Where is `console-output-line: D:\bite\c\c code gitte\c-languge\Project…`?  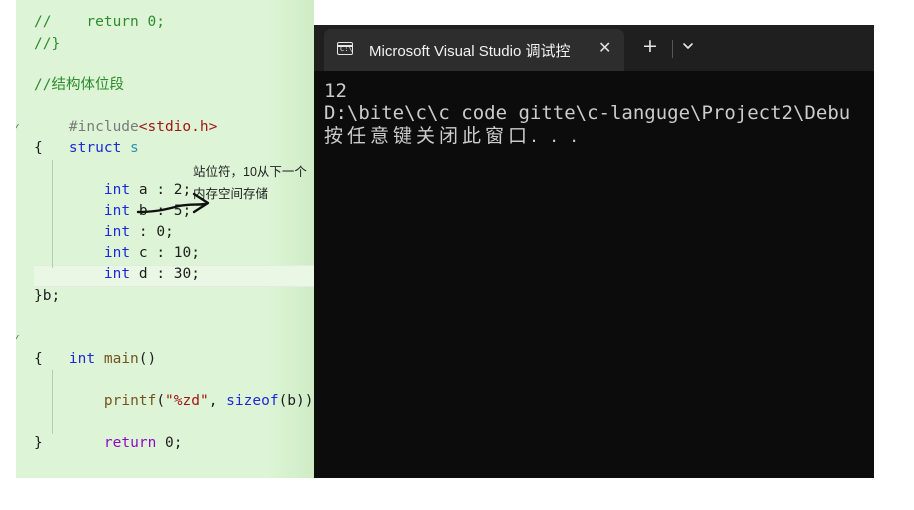 console-output-line: D:\bite\c\c code gitte\c-languge\Project… is located at coordinates (587, 113).